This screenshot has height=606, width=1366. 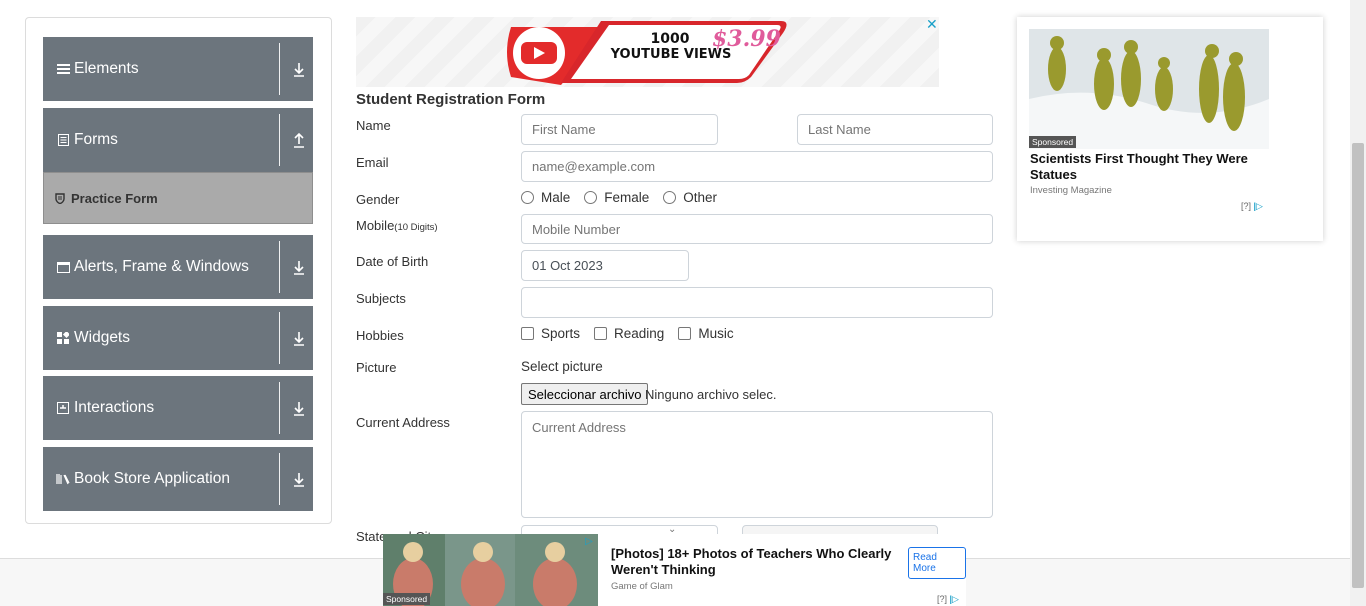 I want to click on sidebar-item-practice-form: Practice Form, so click(x=178, y=198).